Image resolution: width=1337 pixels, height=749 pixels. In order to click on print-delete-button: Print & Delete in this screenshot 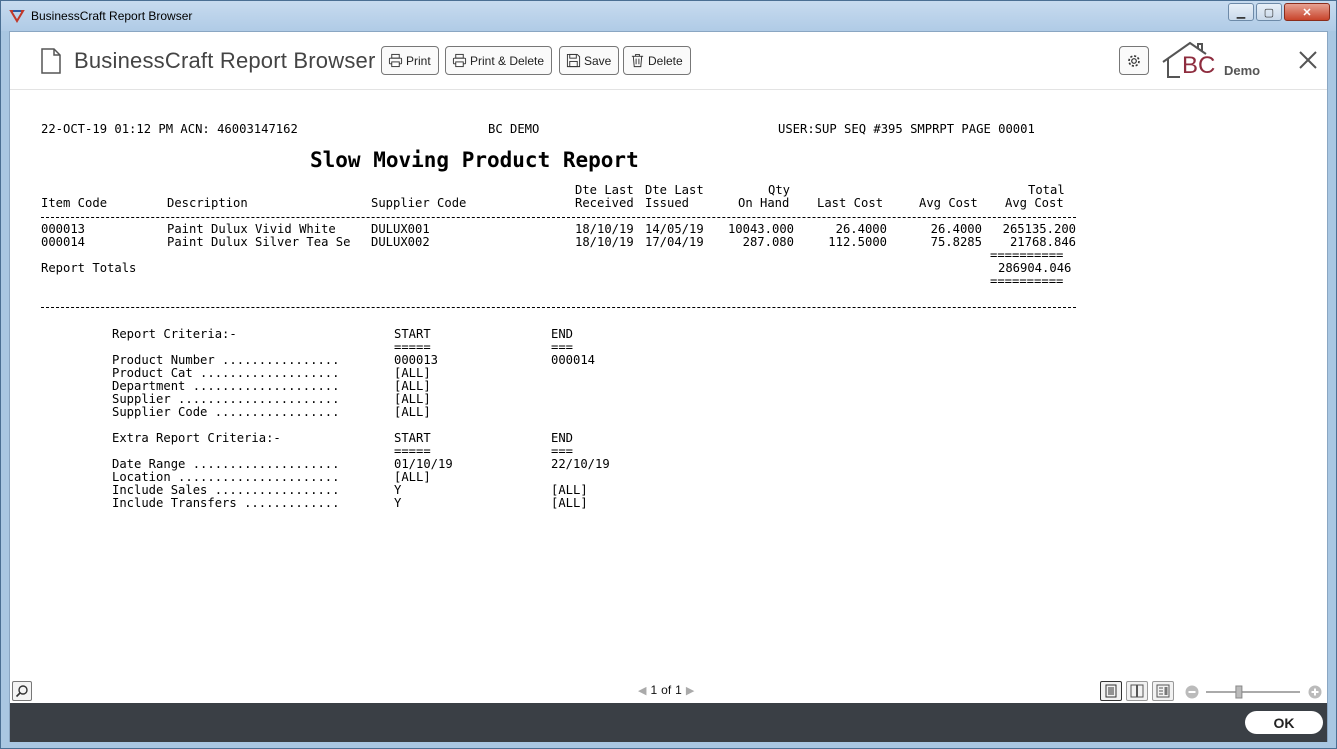, I will do `click(499, 60)`.